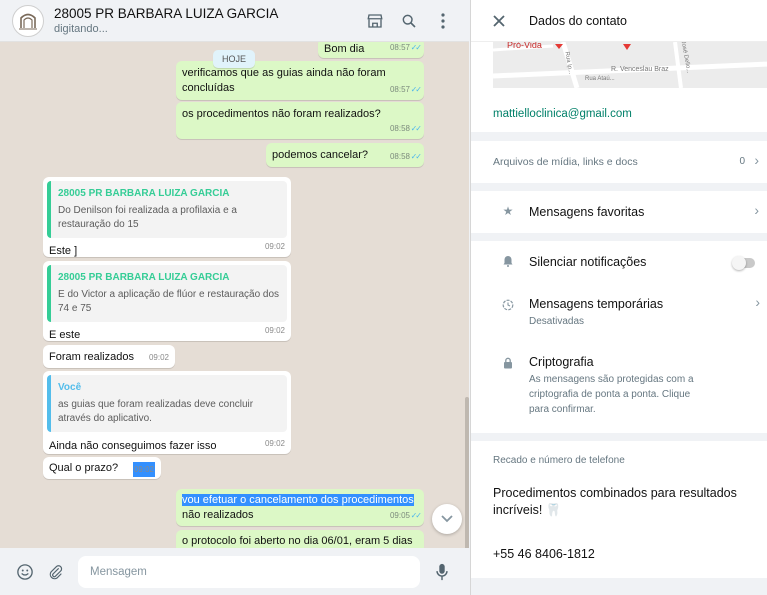 The image size is (767, 595). Describe the element at coordinates (218, 515) in the screenshot. I see `message-text: não realizados` at that location.